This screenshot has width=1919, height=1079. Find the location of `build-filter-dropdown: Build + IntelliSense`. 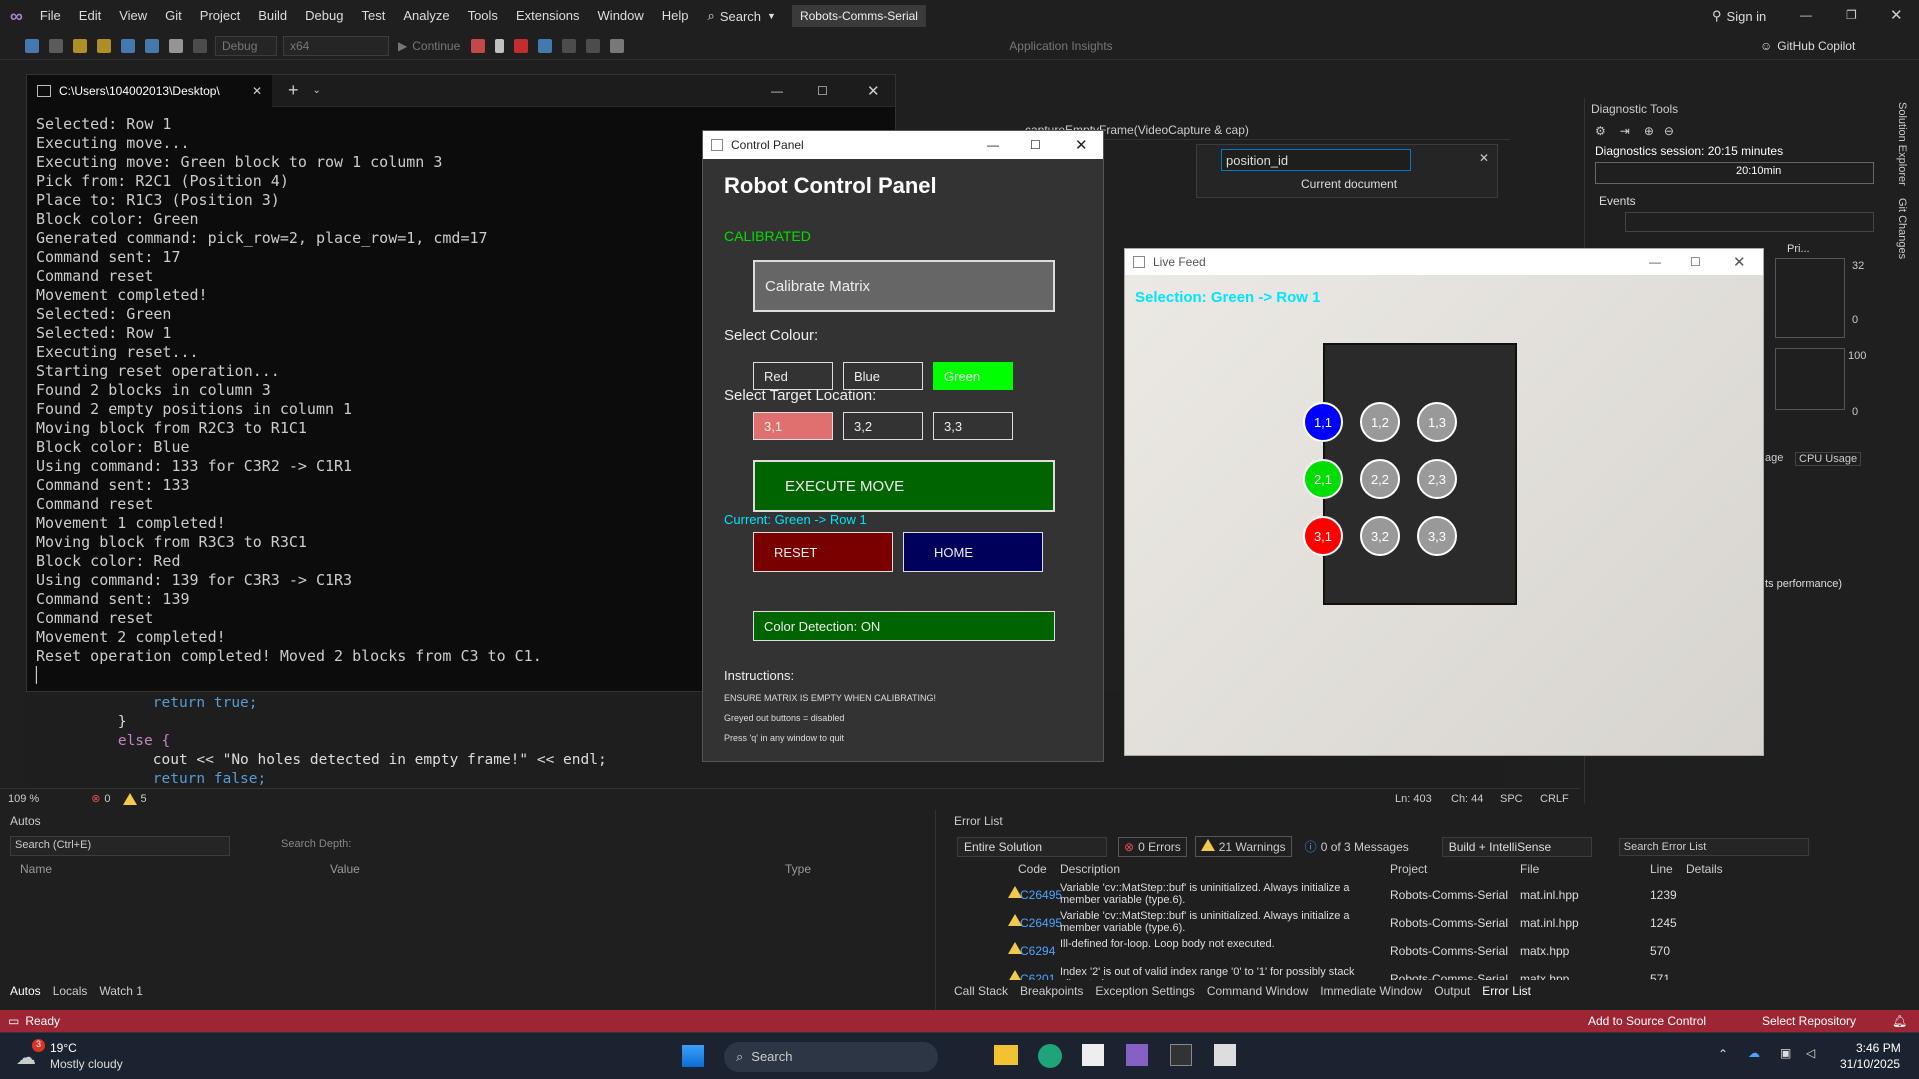

build-filter-dropdown: Build + IntelliSense is located at coordinates (1516, 846).